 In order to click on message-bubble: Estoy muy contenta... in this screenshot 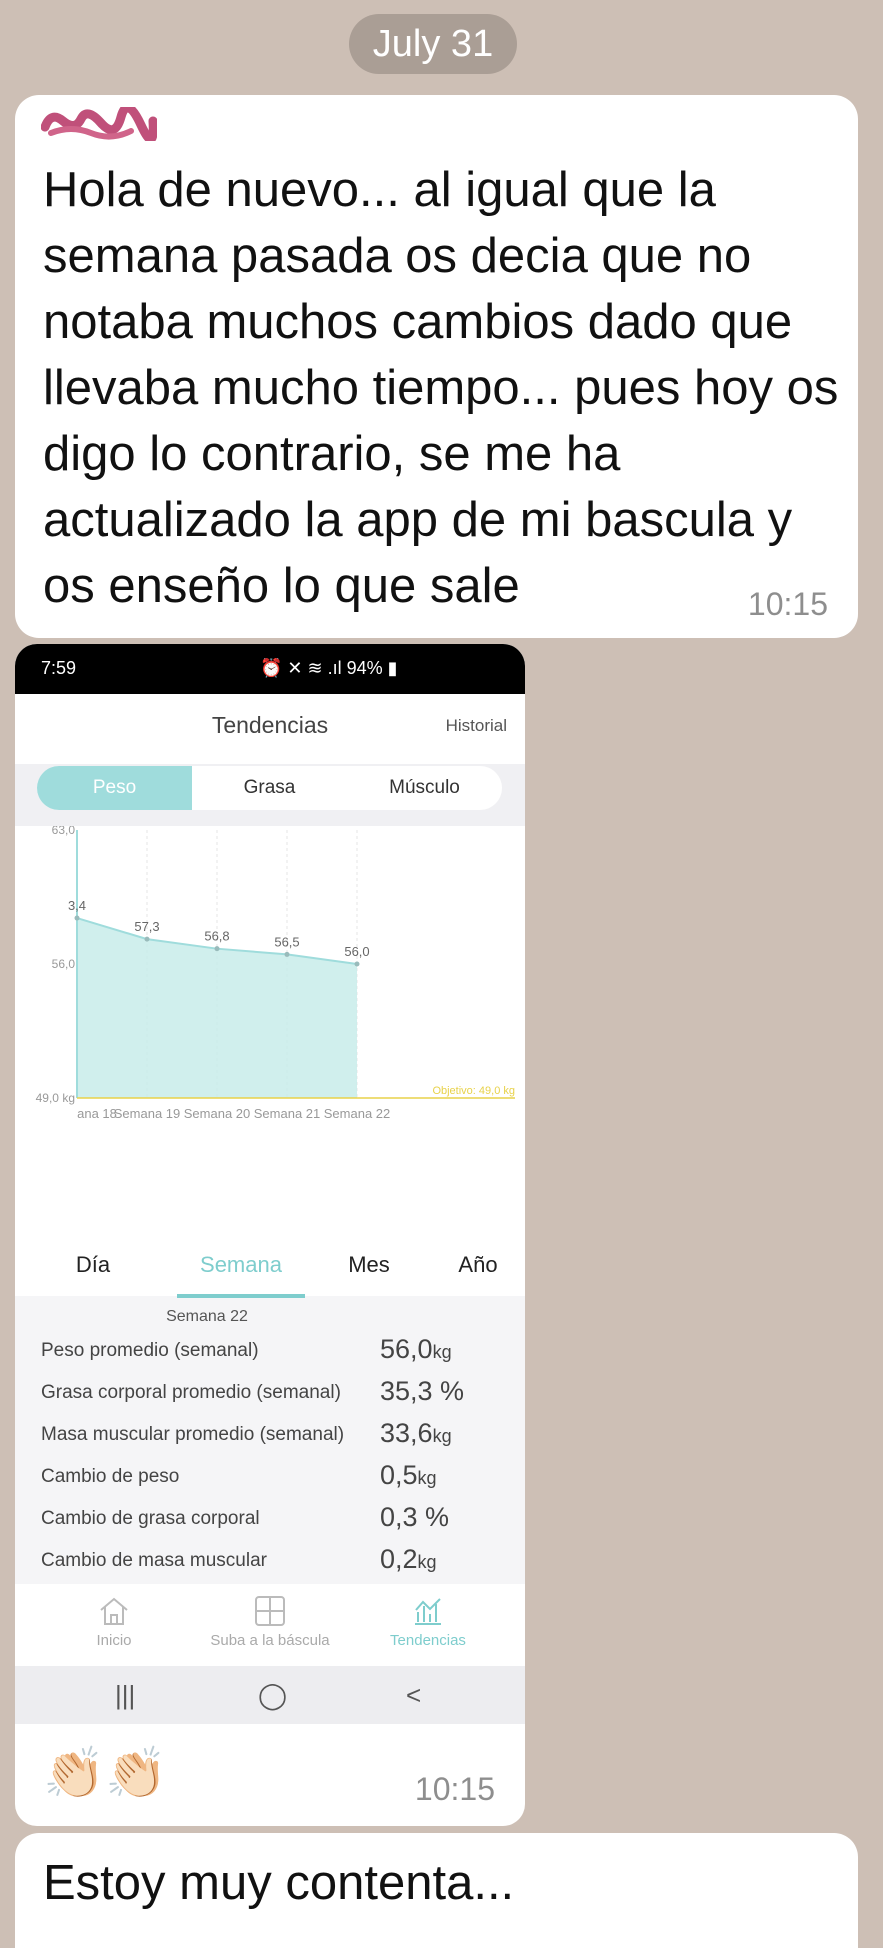, I will do `click(436, 1890)`.